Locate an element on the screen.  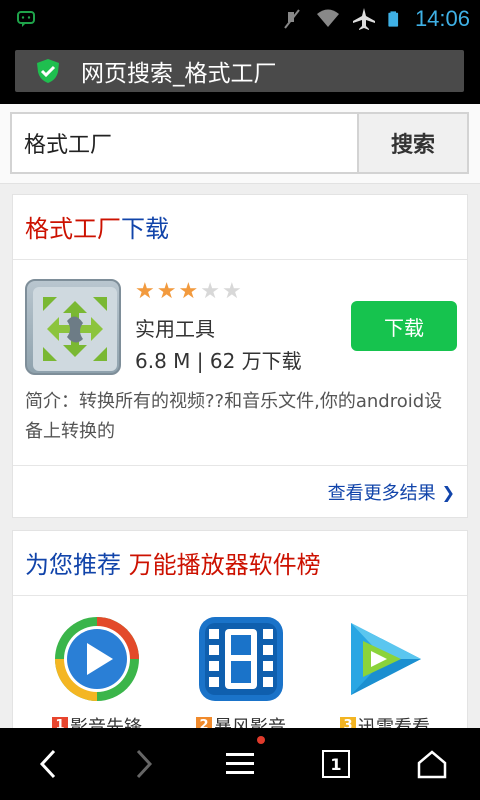
film-app-icon is located at coordinates (241, 659).